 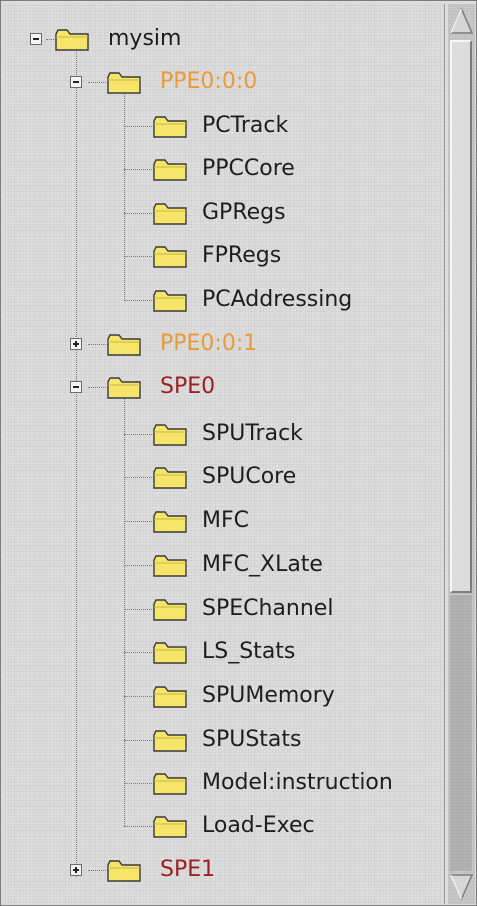 What do you see at coordinates (277, 299) in the screenshot?
I see `tree-node-label: PCAddressing` at bounding box center [277, 299].